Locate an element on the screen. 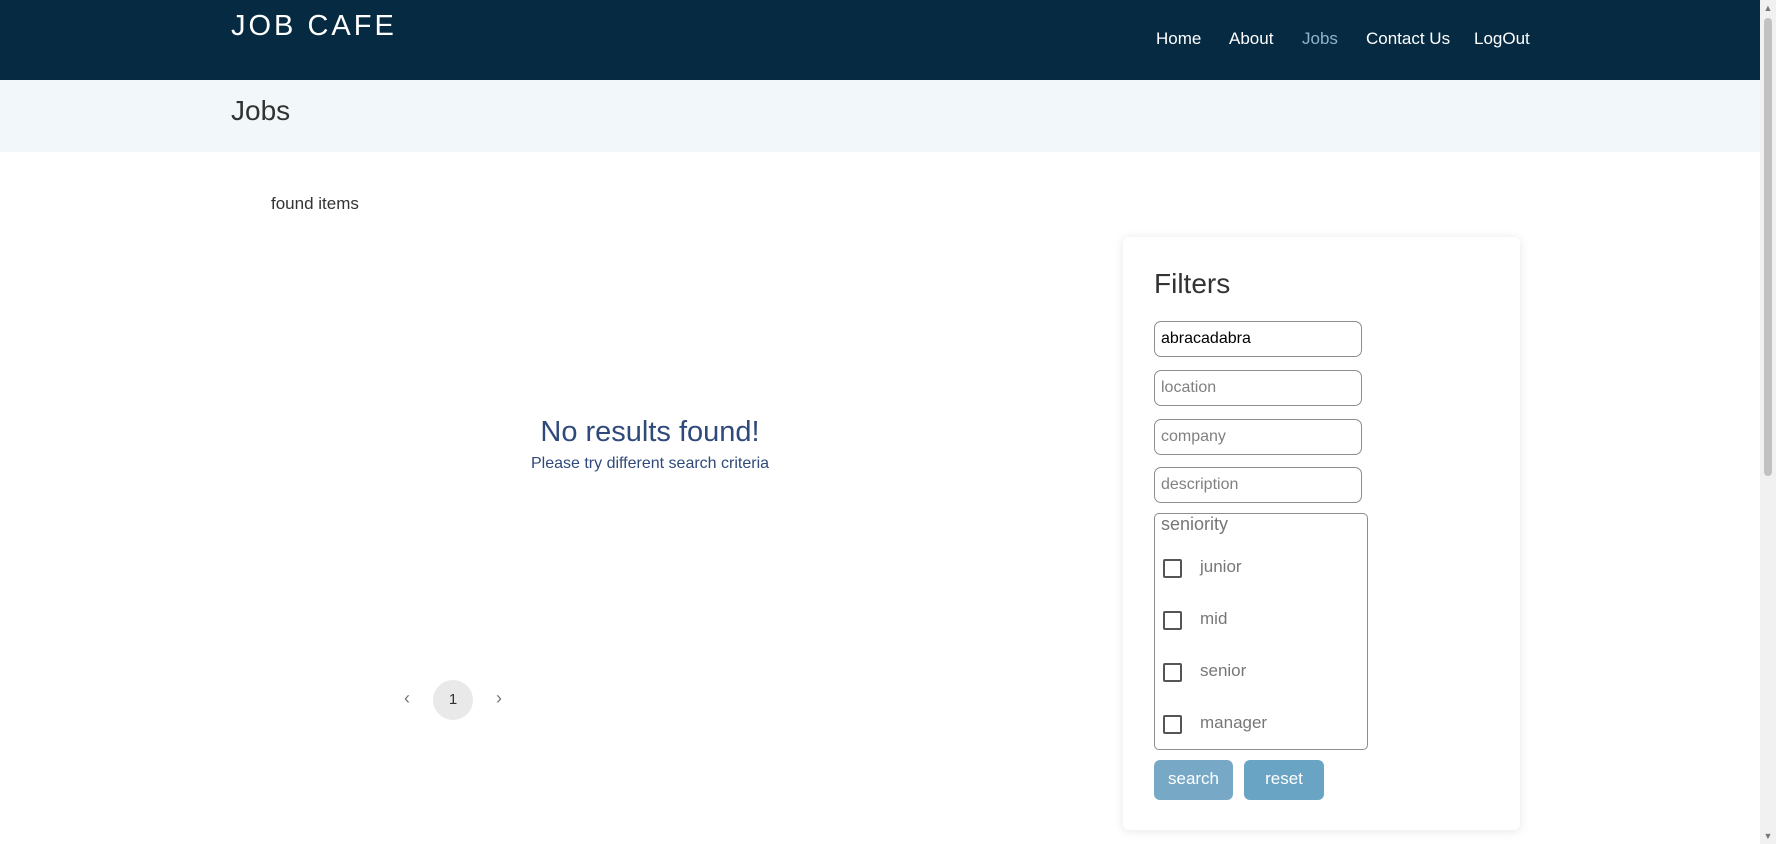 The height and width of the screenshot is (844, 1776). brand-logo: JOB CAFE is located at coordinates (314, 26).